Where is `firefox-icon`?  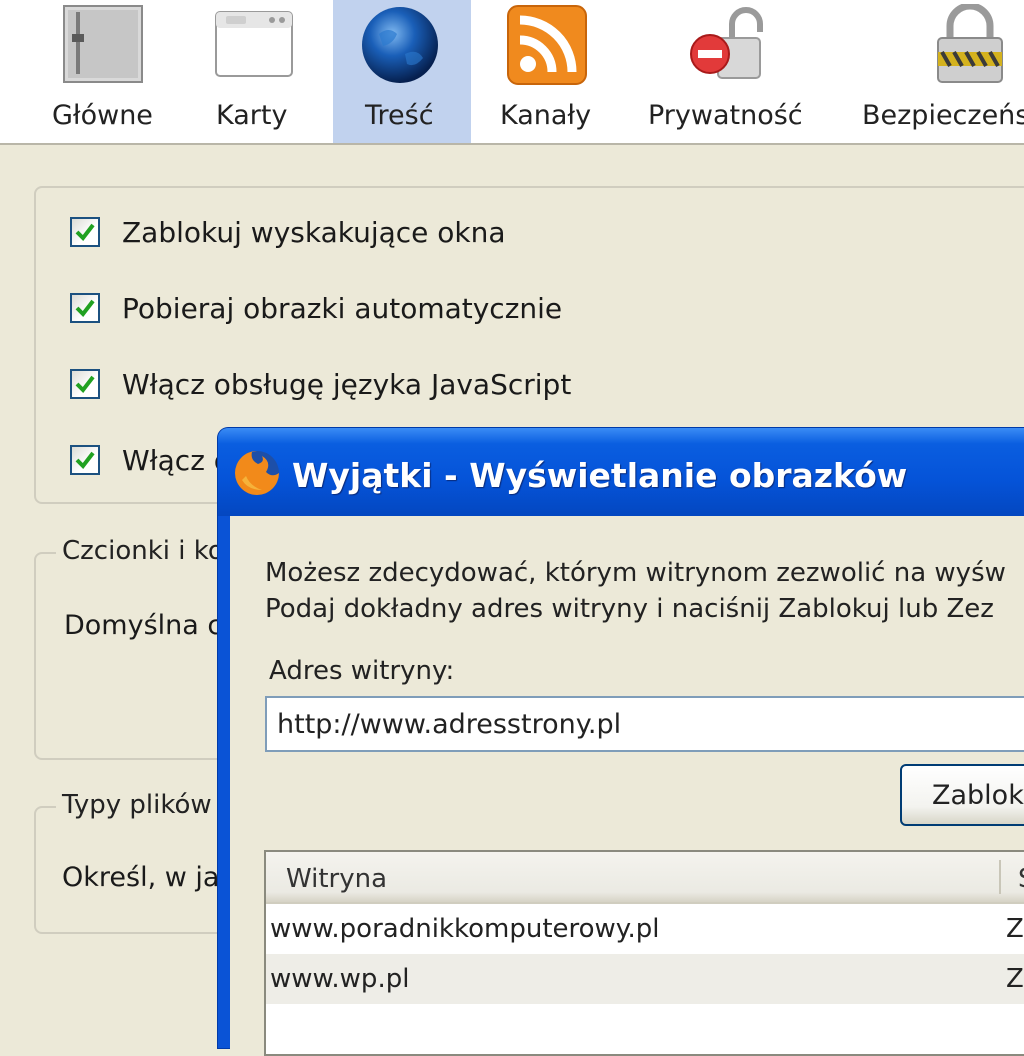
firefox-icon is located at coordinates (257, 473).